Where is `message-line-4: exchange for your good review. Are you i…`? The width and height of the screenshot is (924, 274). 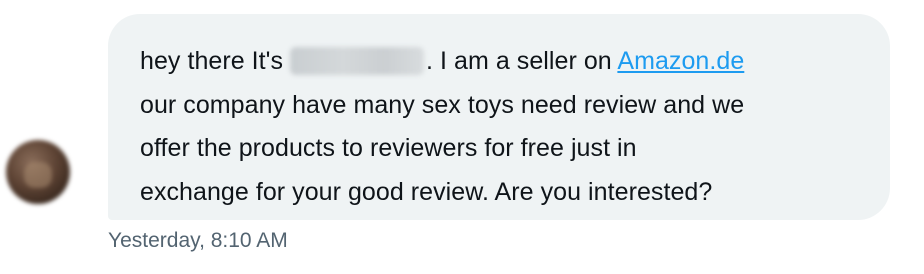 message-line-4: exchange for your good review. Are you i… is located at coordinates (426, 191).